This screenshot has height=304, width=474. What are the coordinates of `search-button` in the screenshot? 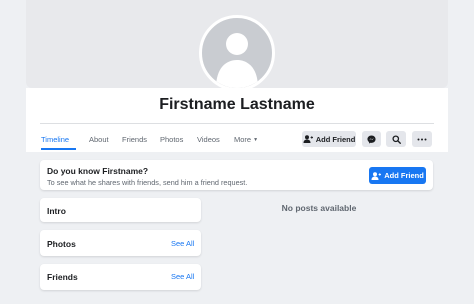 It's located at (396, 139).